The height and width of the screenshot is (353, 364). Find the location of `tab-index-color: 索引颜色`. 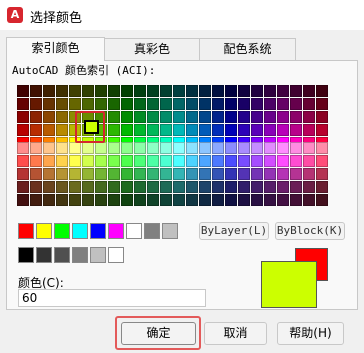

tab-index-color: 索引颜色 is located at coordinates (55, 49).